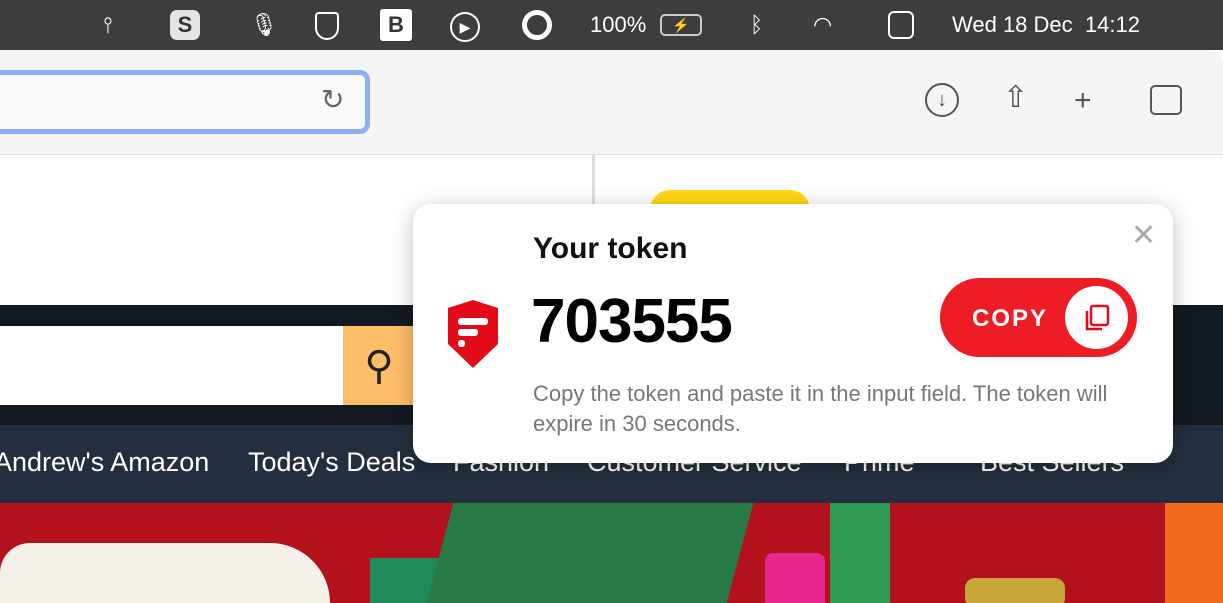  Describe the element at coordinates (1083, 101) in the screenshot. I see `new-tab-icon: +` at that location.